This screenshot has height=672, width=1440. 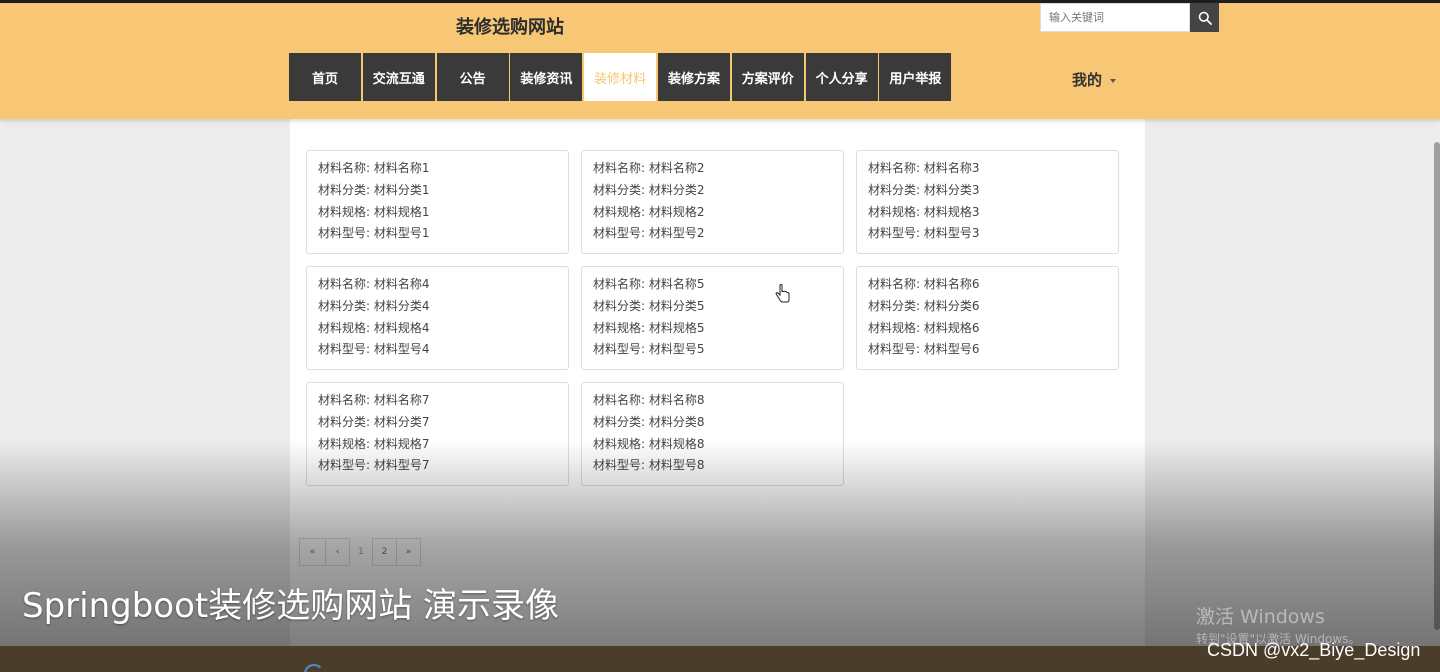 I want to click on material-card: 材料名称: 材料名称7 材料分类: 材料分类7 材料规格: 材料规格7 材料型号, so click(x=437, y=434).